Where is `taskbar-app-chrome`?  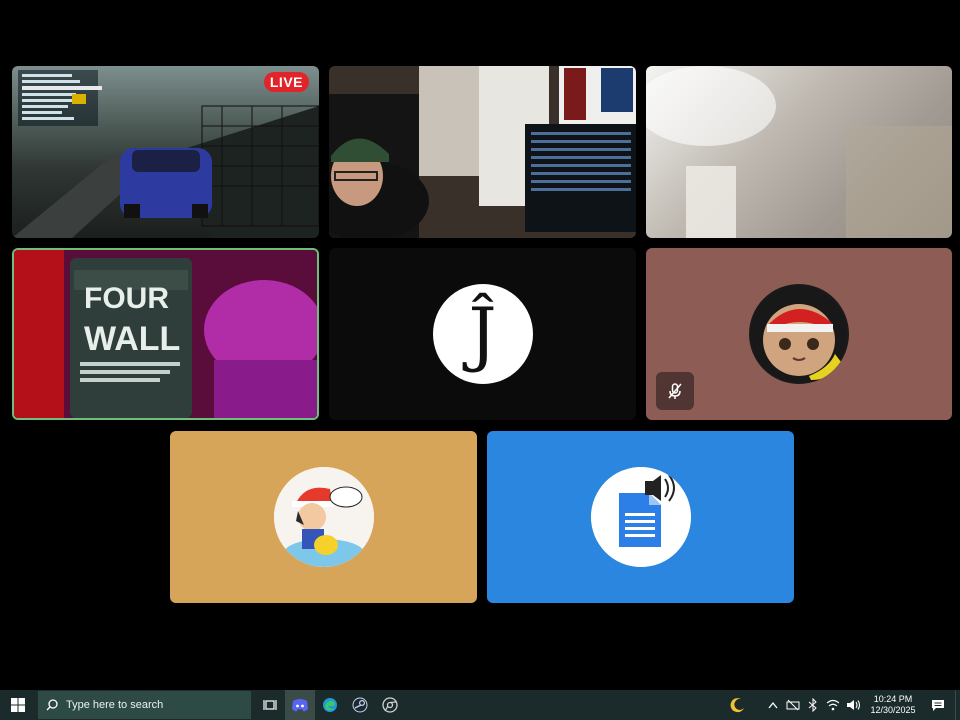
taskbar-app-chrome is located at coordinates (390, 705).